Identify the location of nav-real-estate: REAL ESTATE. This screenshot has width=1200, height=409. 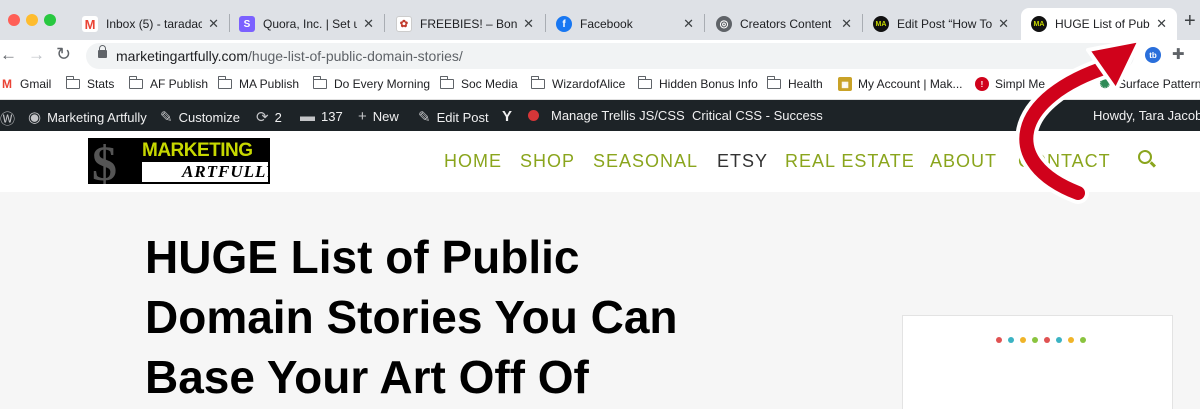
(850, 161).